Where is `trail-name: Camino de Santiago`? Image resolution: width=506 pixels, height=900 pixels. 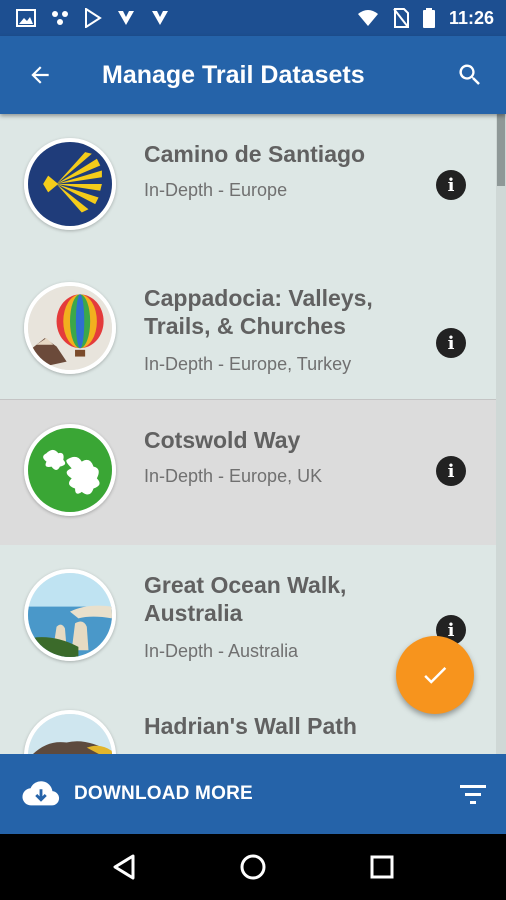 trail-name: Camino de Santiago is located at coordinates (255, 154).